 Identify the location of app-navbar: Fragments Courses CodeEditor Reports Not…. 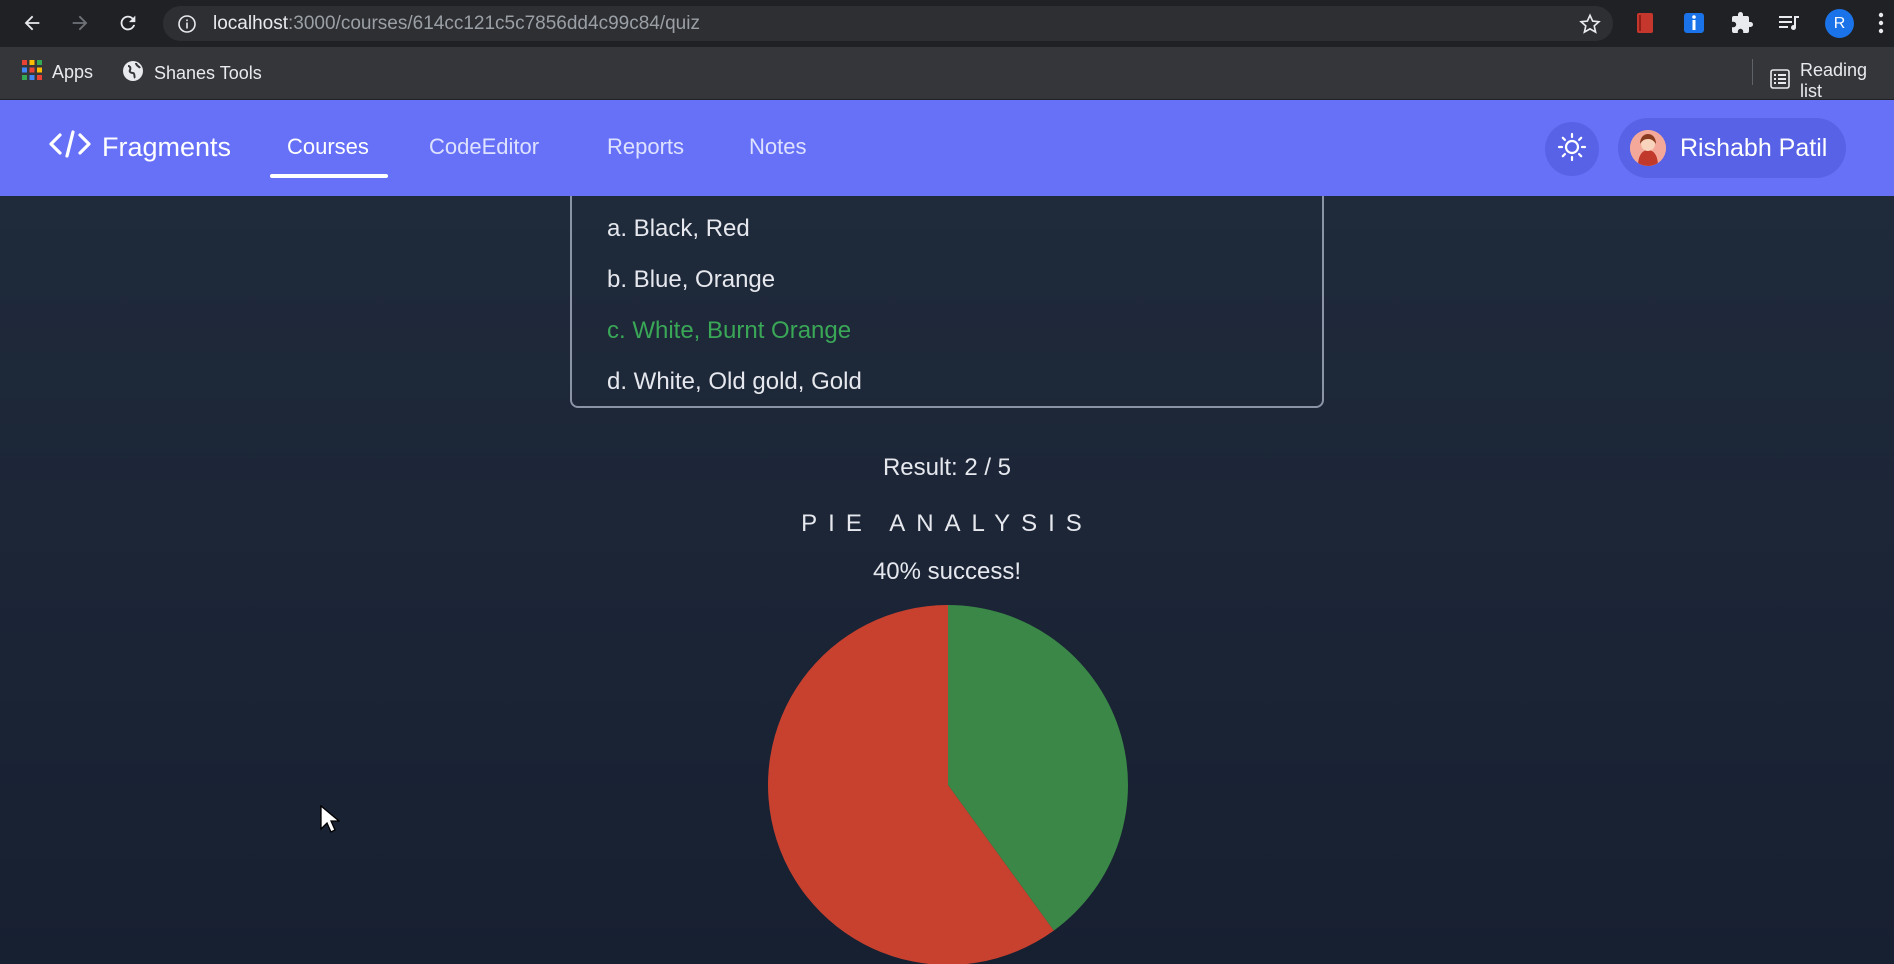
(947, 148).